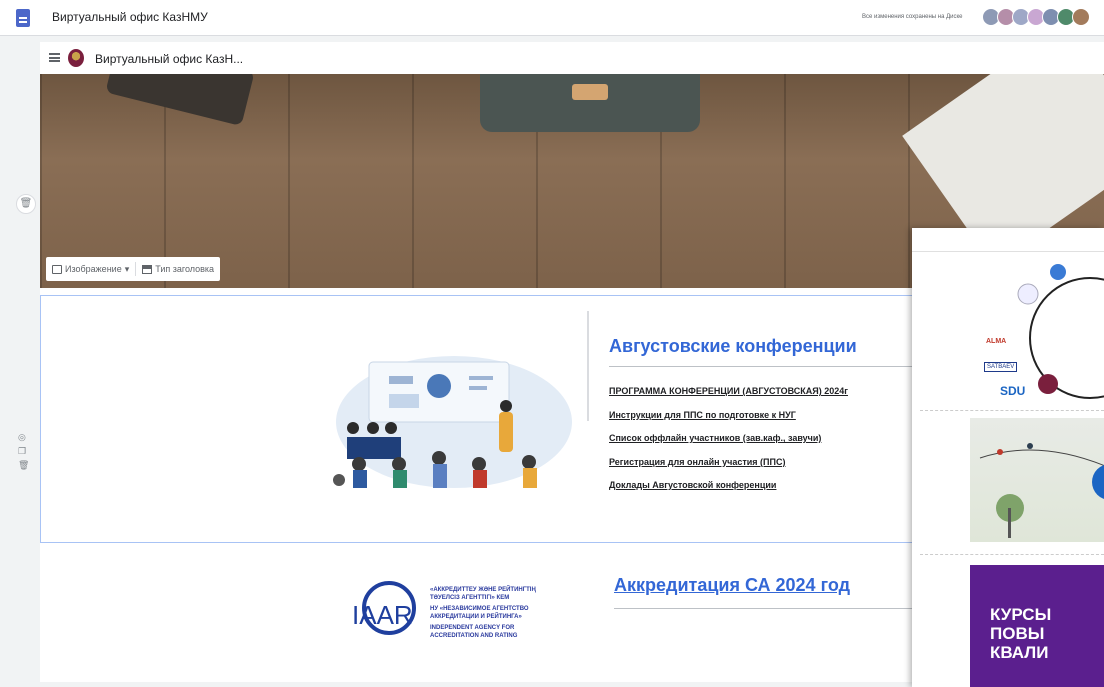 Image resolution: width=1104 pixels, height=687 pixels. I want to click on iaar-line: ТӘУЕЛСІЗ АГЕНТТІГІ» КЕМ, so click(470, 597).